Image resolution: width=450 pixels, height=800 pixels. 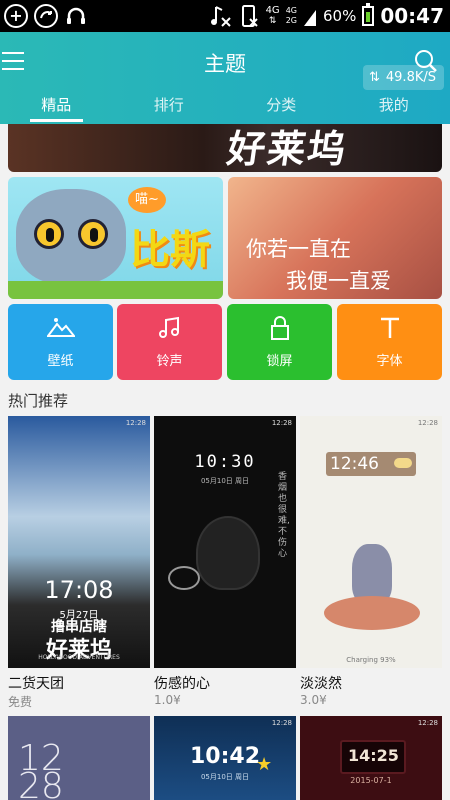 I want to click on network-indicator: 4G ⇅, so click(x=272, y=16).